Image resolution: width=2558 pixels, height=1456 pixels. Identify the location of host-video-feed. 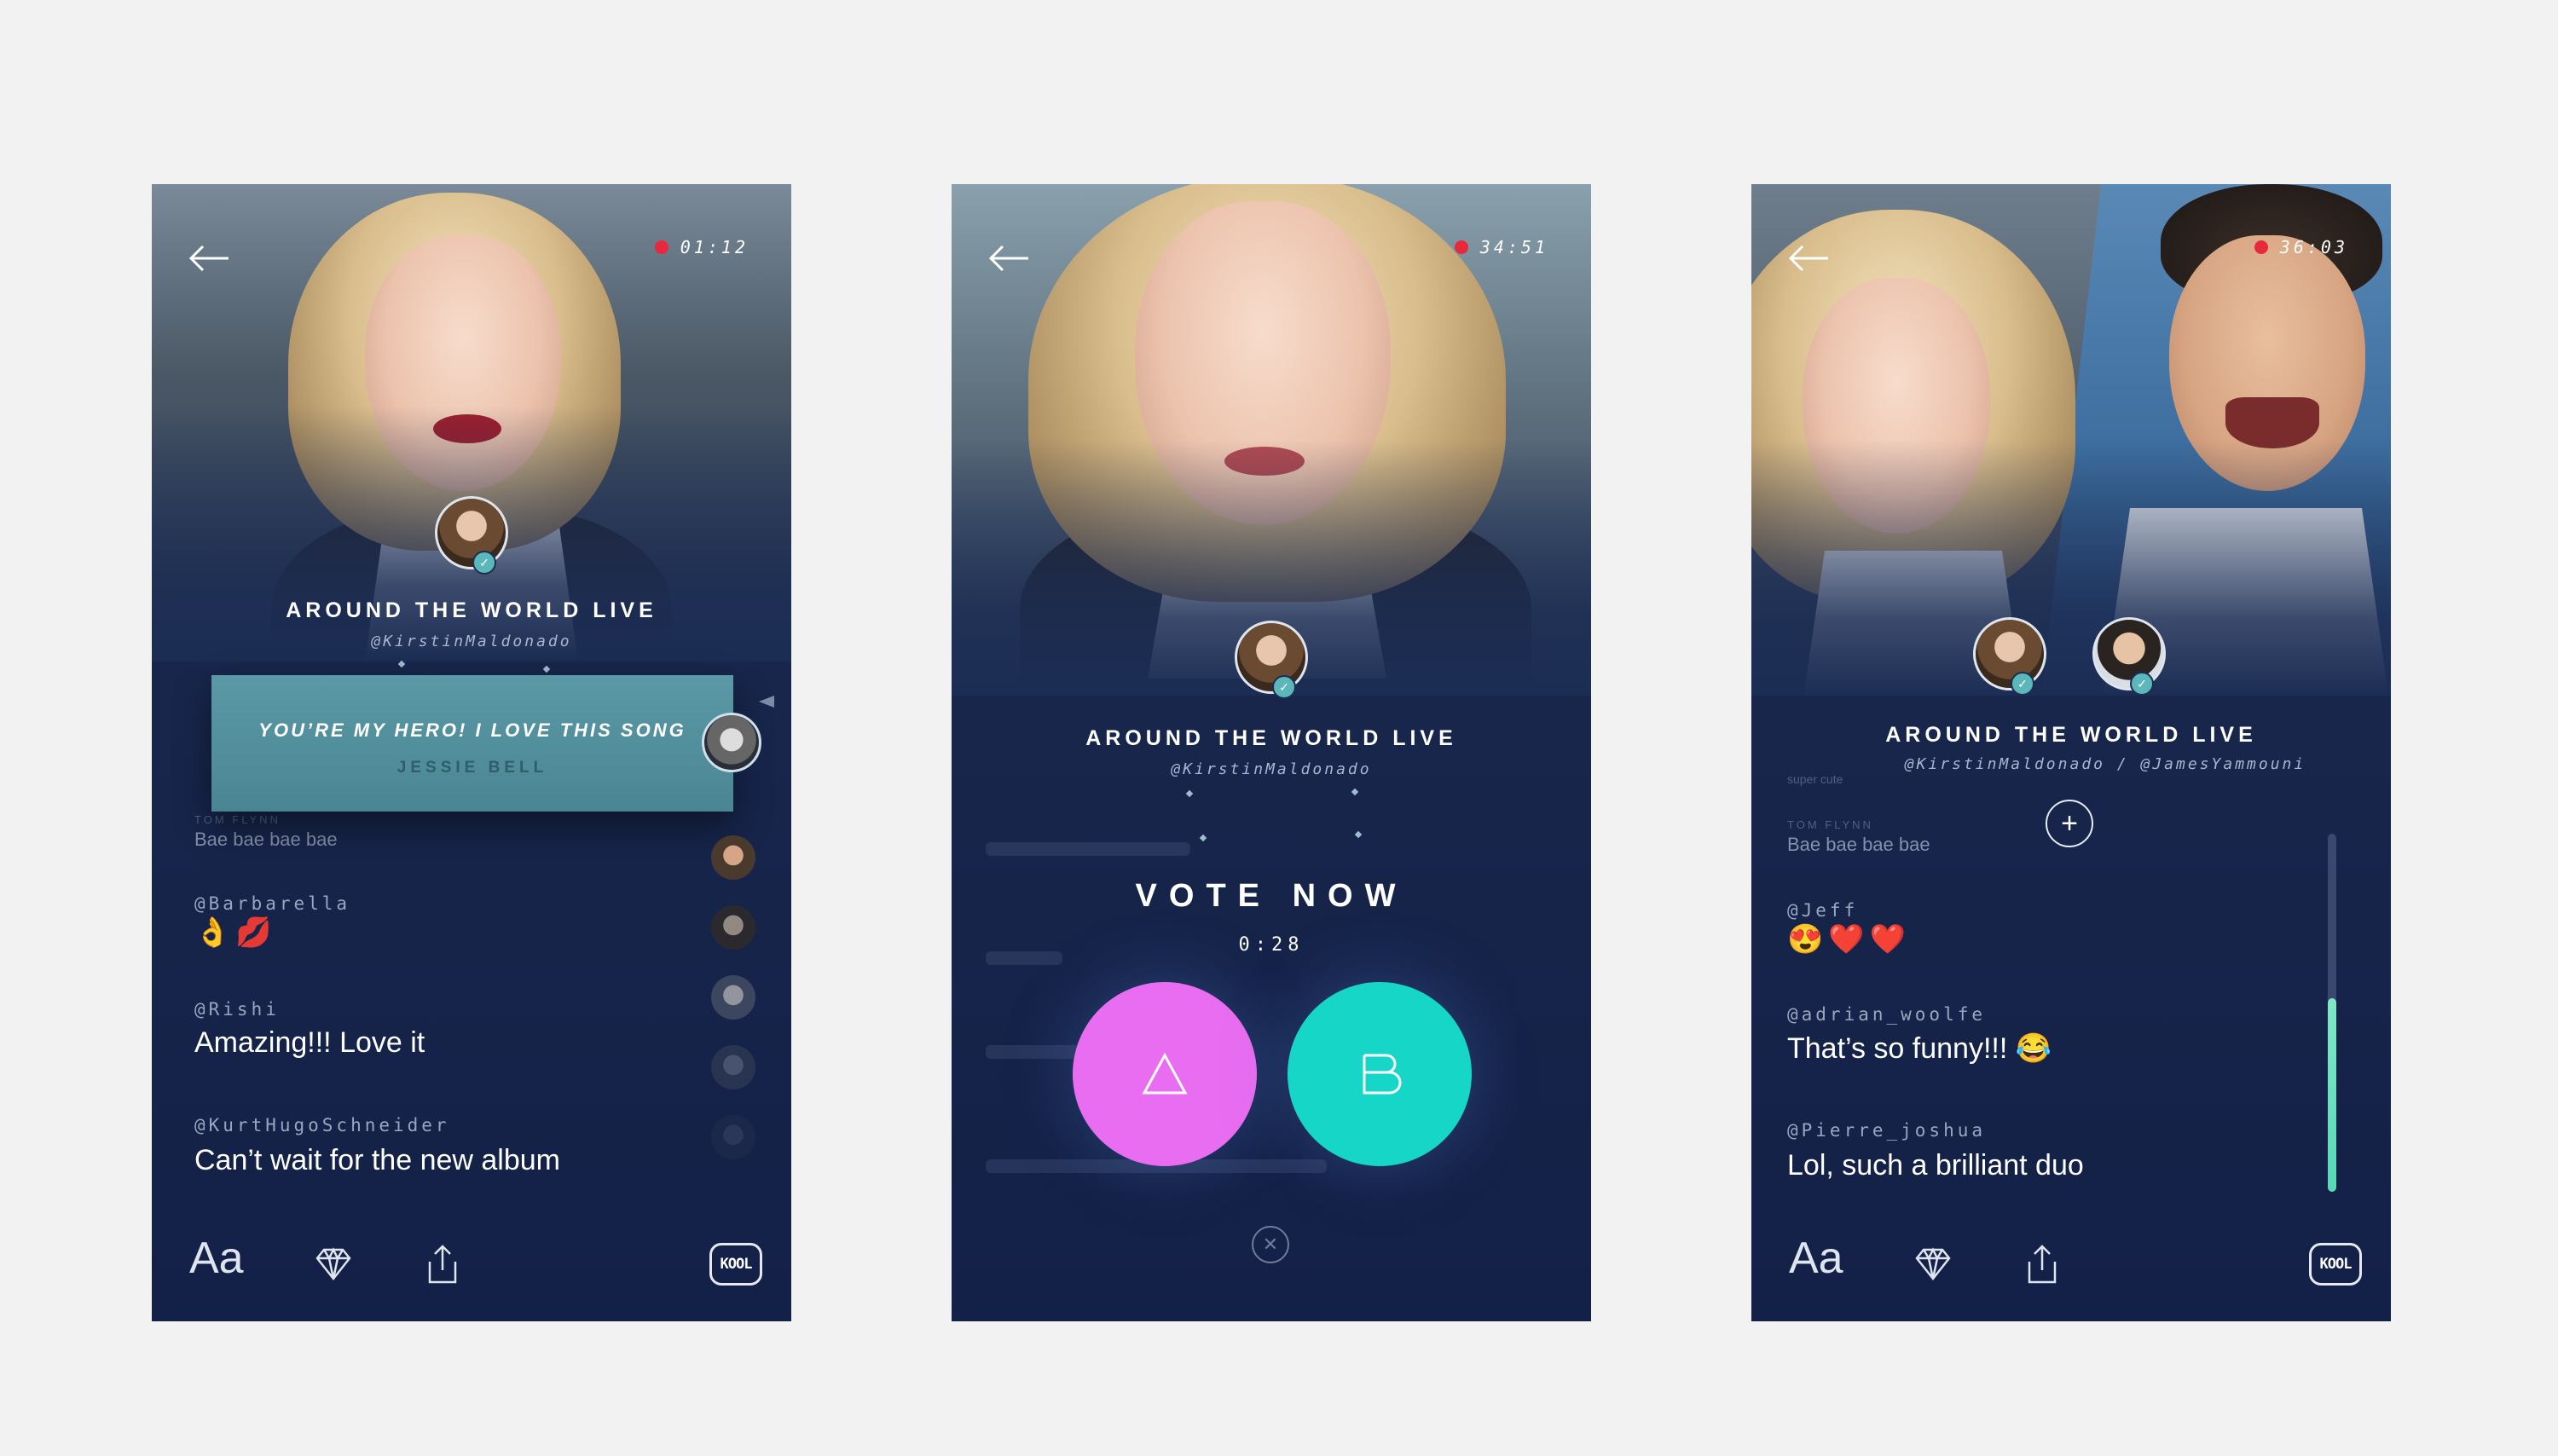
(1271, 440).